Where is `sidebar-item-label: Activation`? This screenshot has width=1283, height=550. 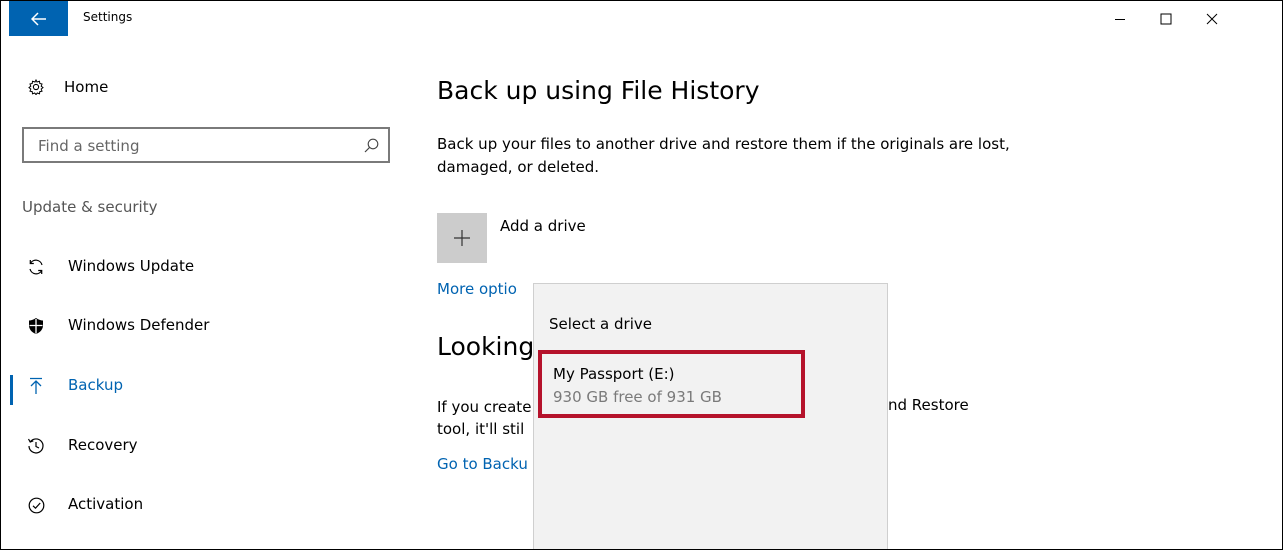 sidebar-item-label: Activation is located at coordinates (106, 504).